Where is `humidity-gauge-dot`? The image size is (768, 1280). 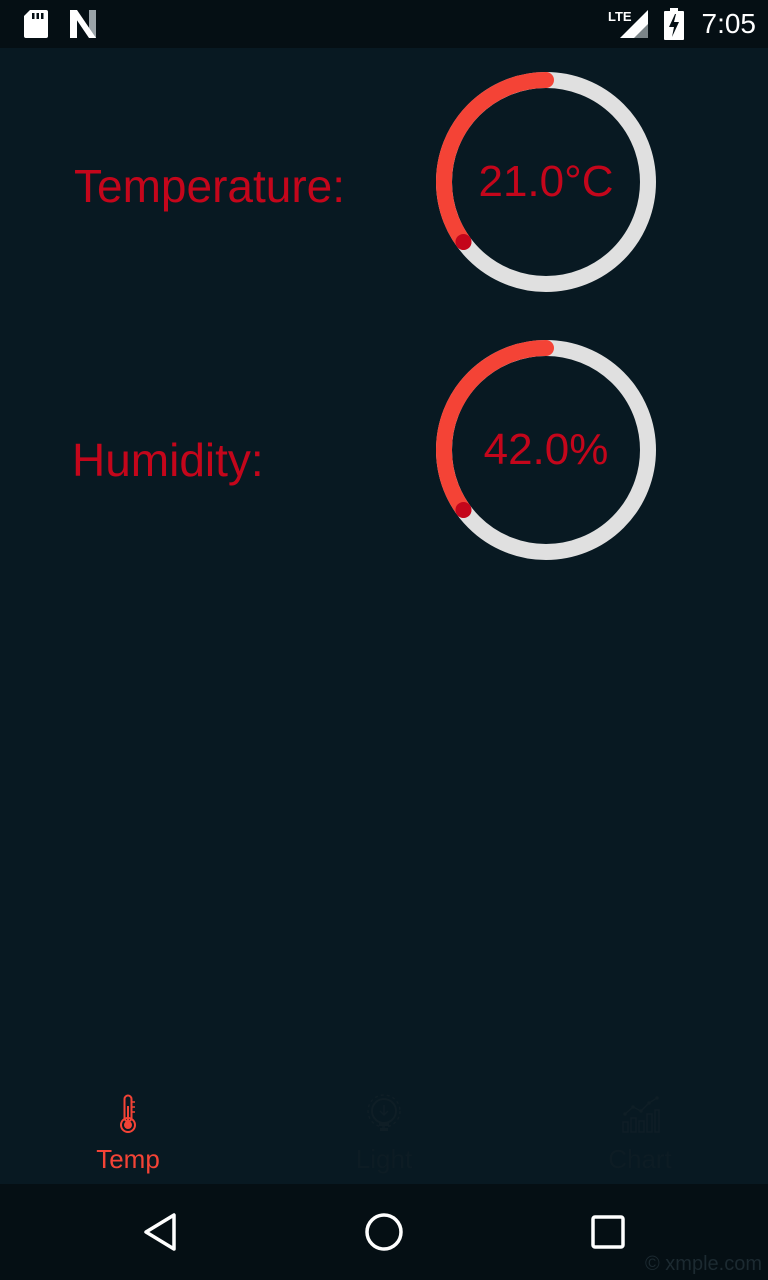 humidity-gauge-dot is located at coordinates (463, 509).